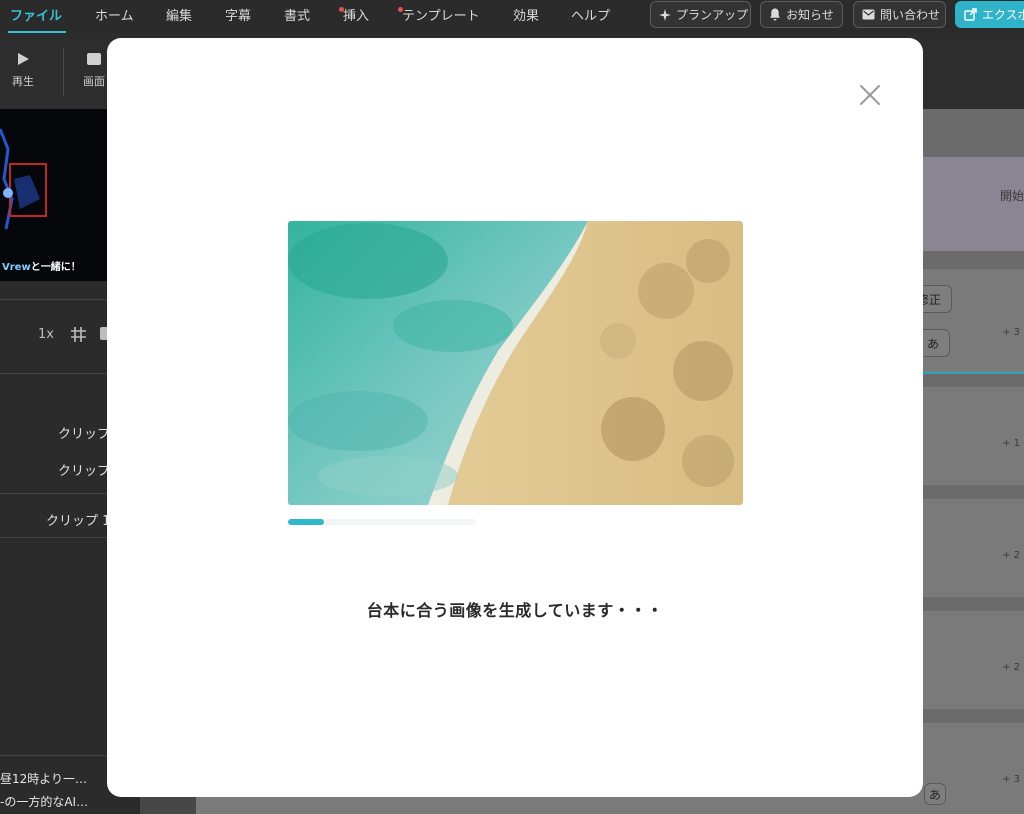 Image resolution: width=1024 pixels, height=814 pixels. I want to click on close-icon, so click(870, 95).